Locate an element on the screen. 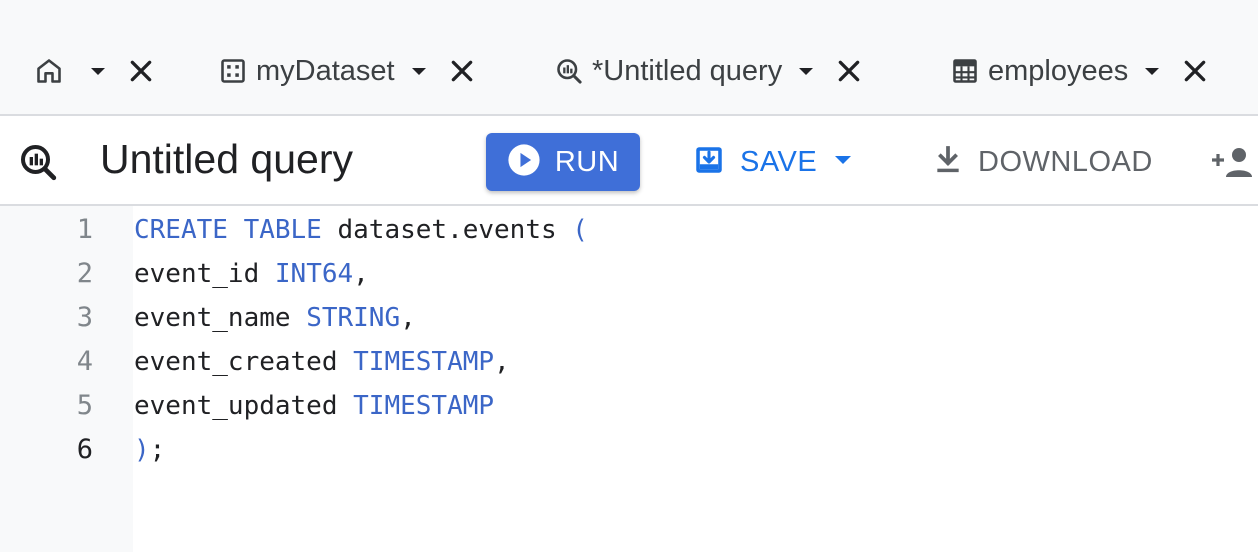  line-number: 6 is located at coordinates (84, 449).